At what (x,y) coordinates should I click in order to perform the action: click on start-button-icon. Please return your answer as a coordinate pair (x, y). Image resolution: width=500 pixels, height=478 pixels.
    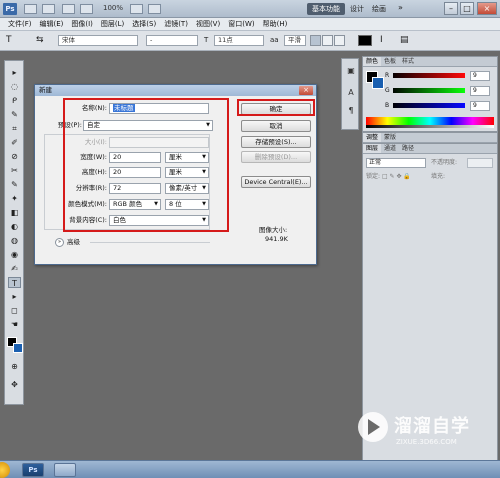
    Looking at the image, I should click on (5, 470).